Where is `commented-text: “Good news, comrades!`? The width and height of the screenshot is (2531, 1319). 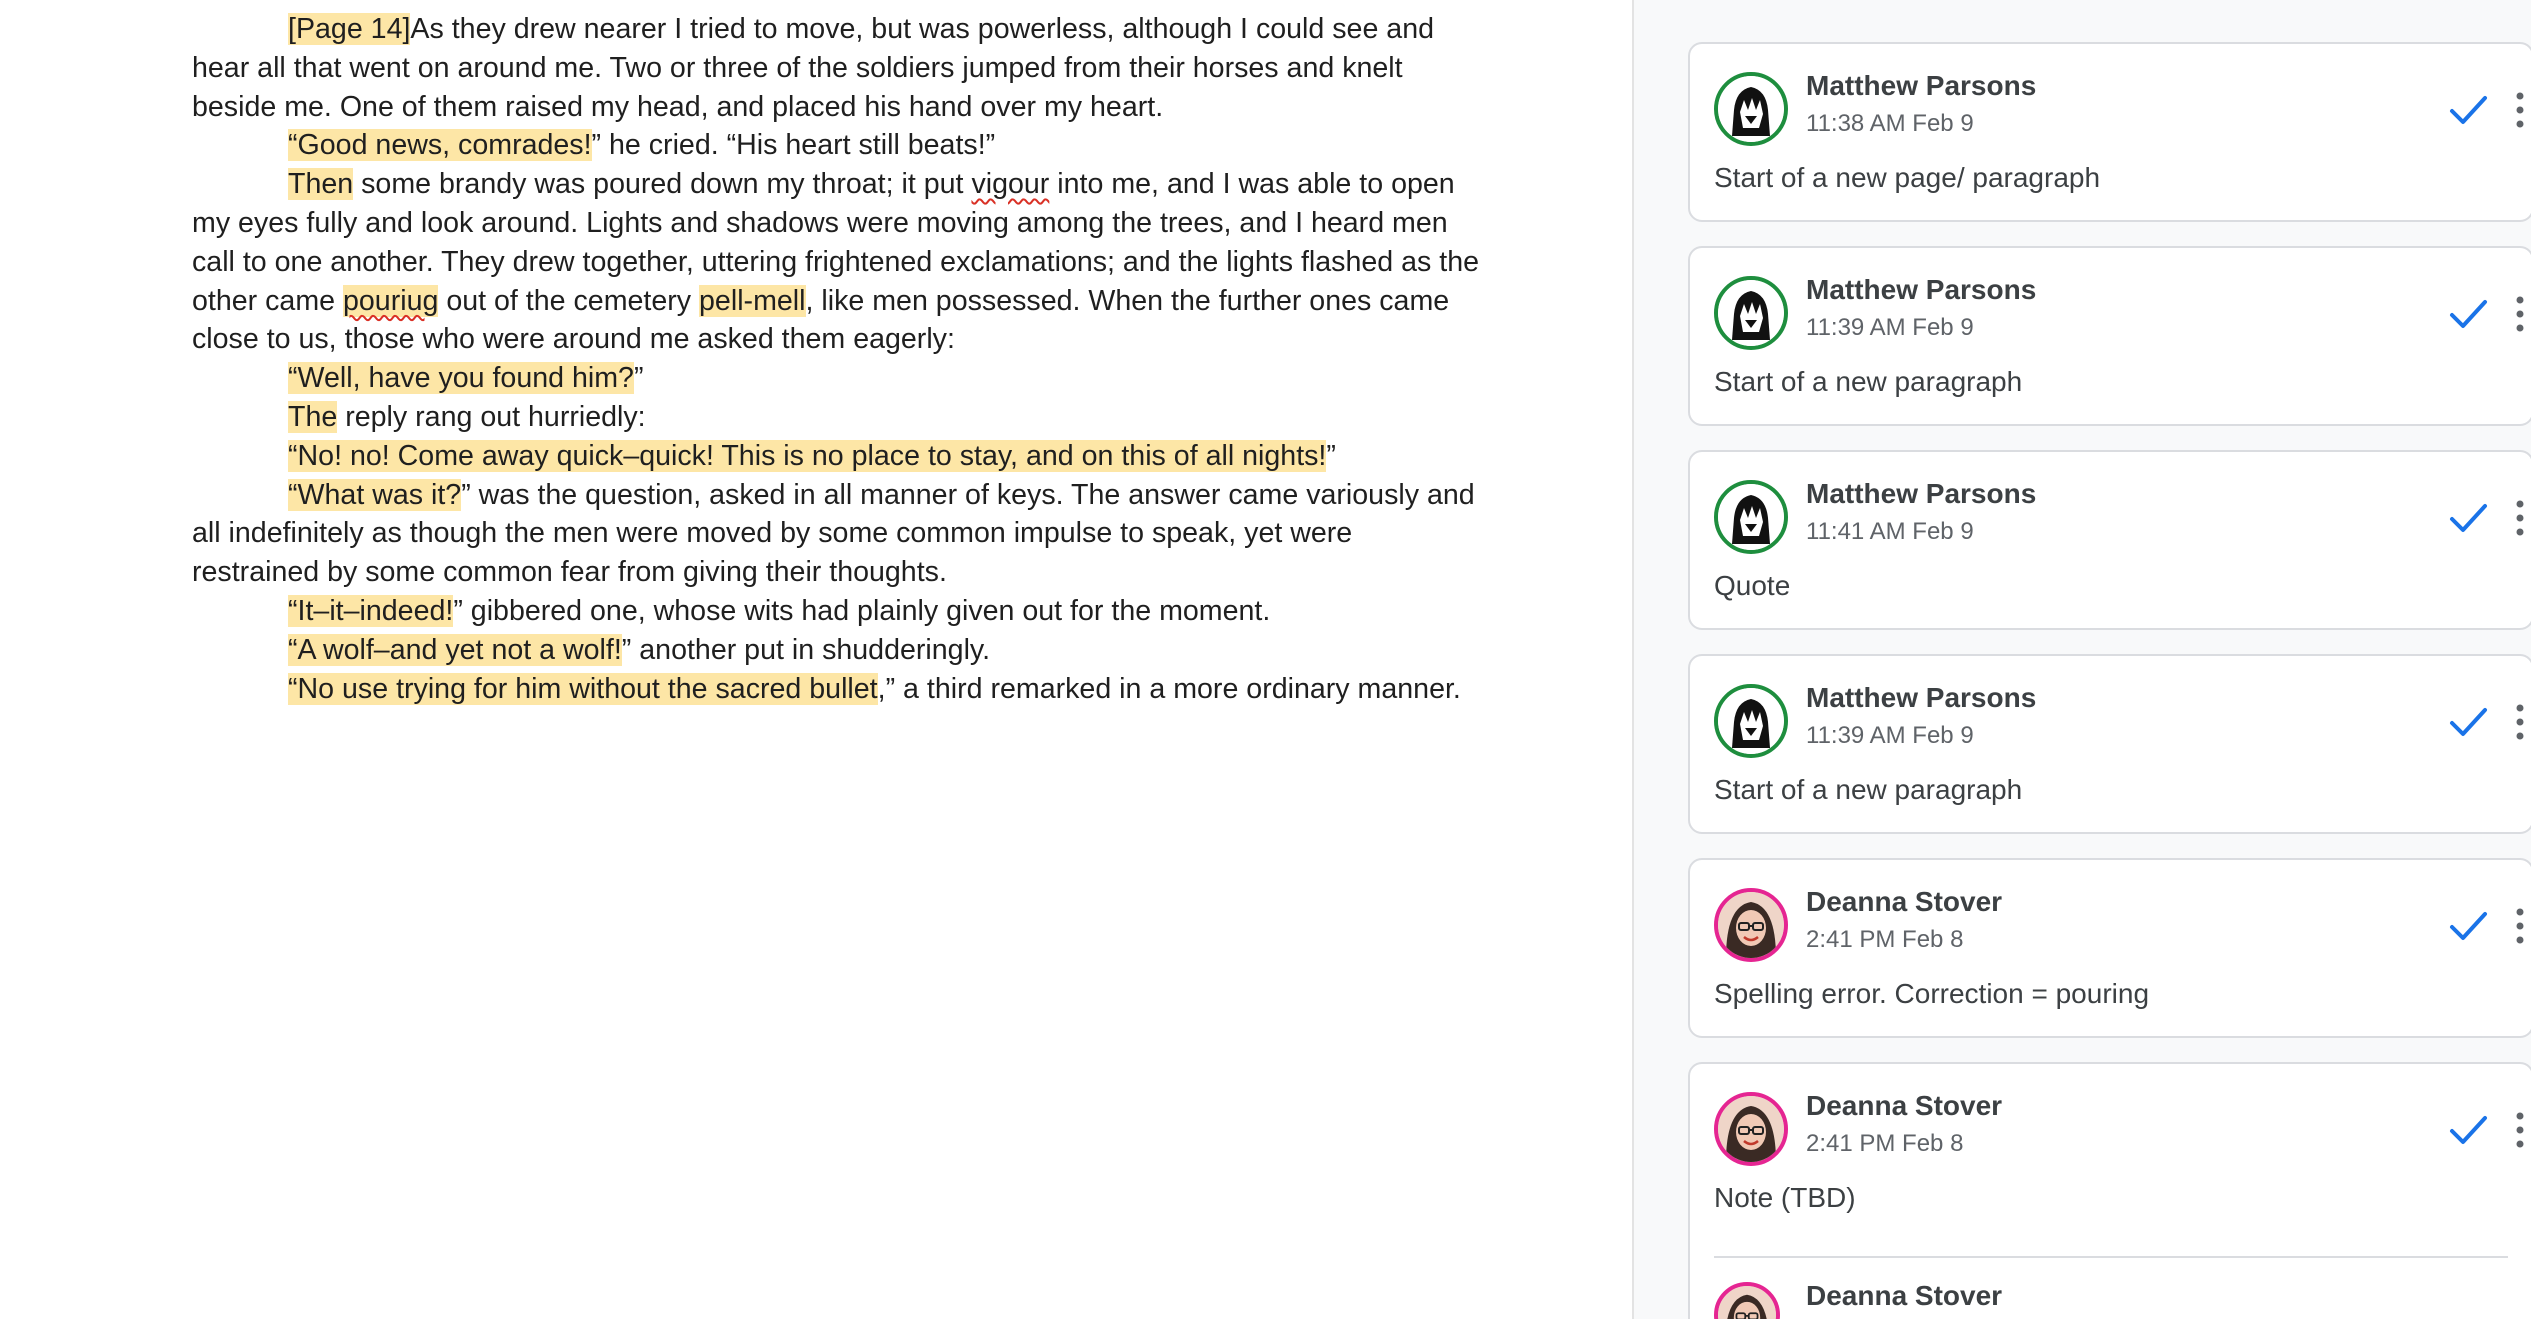 commented-text: “Good news, comrades! is located at coordinates (440, 145).